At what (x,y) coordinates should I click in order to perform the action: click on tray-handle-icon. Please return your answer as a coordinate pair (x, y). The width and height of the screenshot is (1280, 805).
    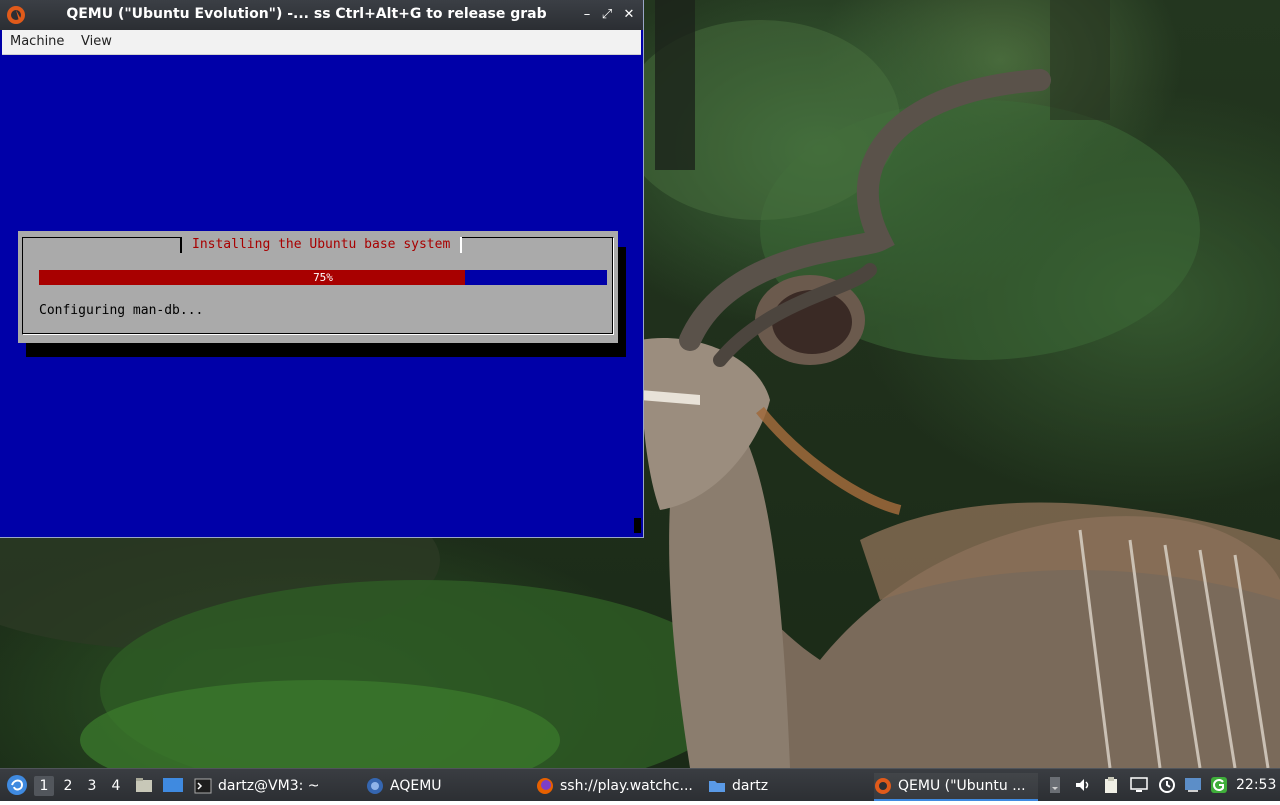
    Looking at the image, I should click on (1055, 785).